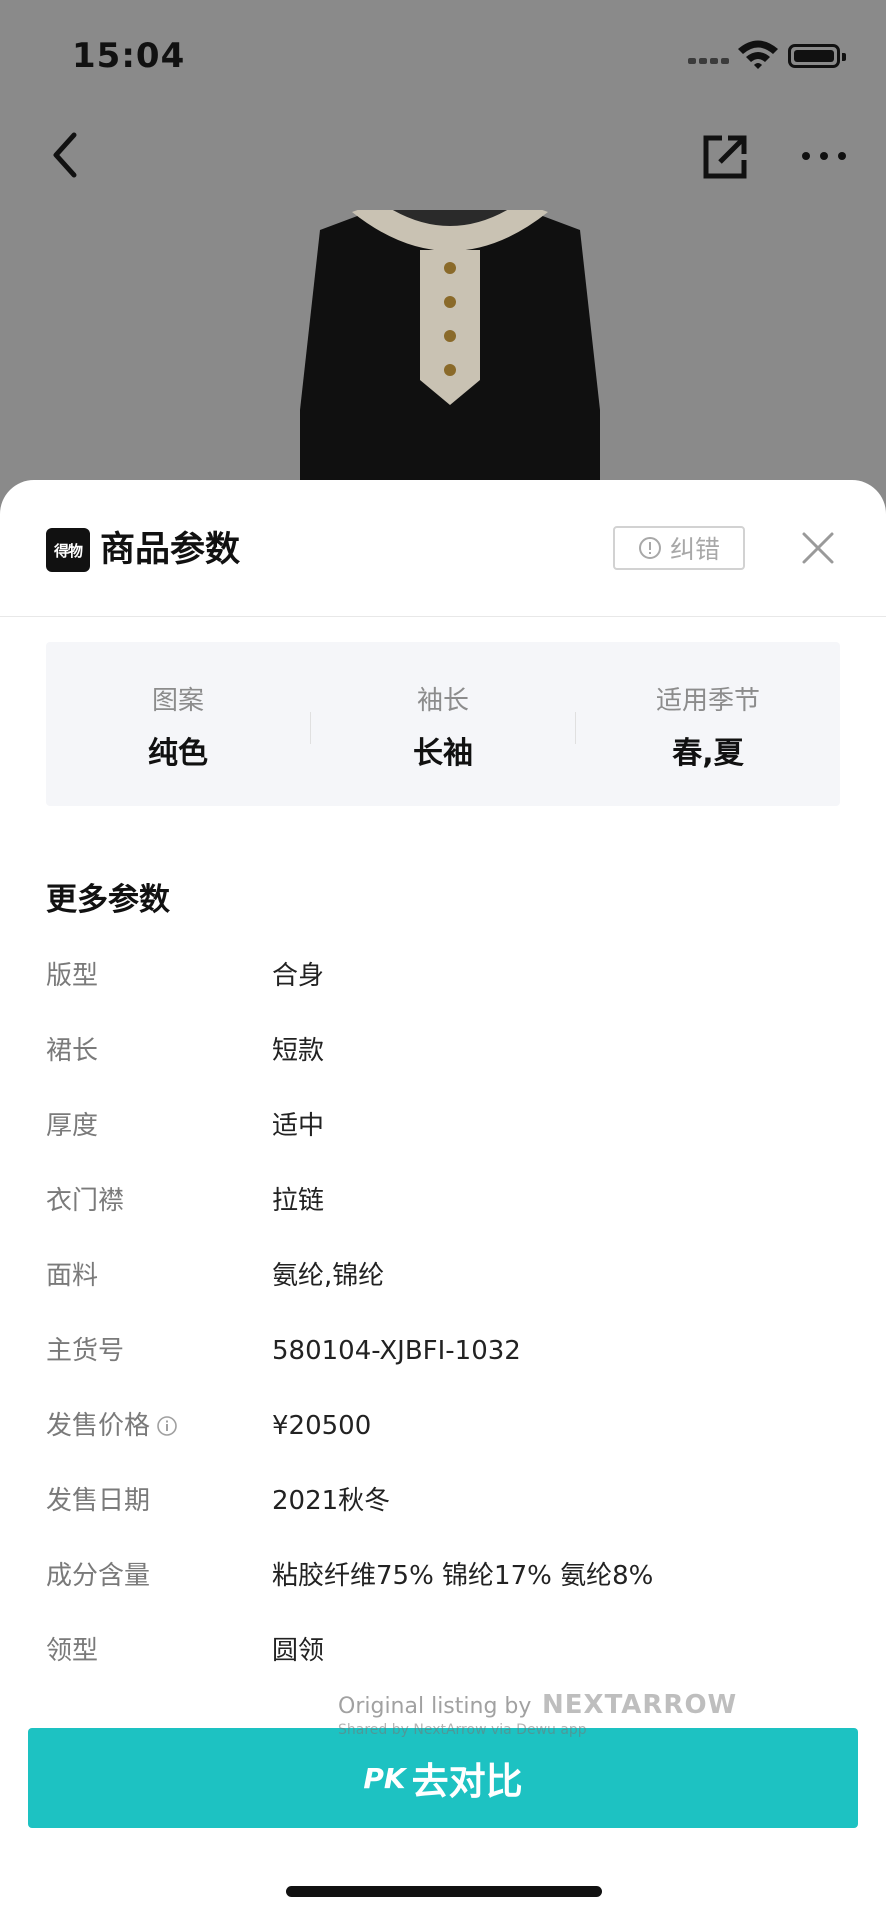 The image size is (886, 1920). What do you see at coordinates (467, 1781) in the screenshot?
I see `pk-label: 去对比` at bounding box center [467, 1781].